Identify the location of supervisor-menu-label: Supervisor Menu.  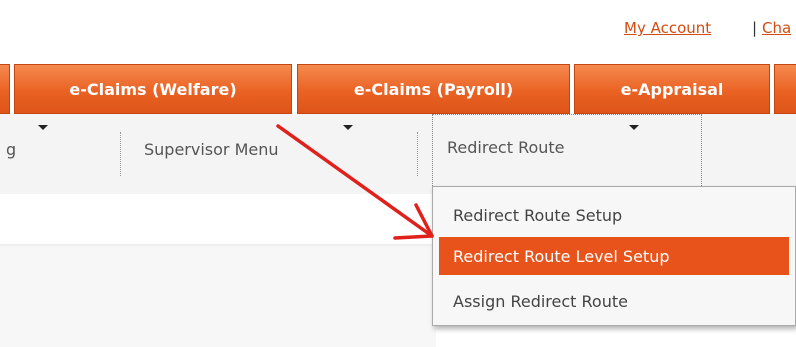
(211, 149).